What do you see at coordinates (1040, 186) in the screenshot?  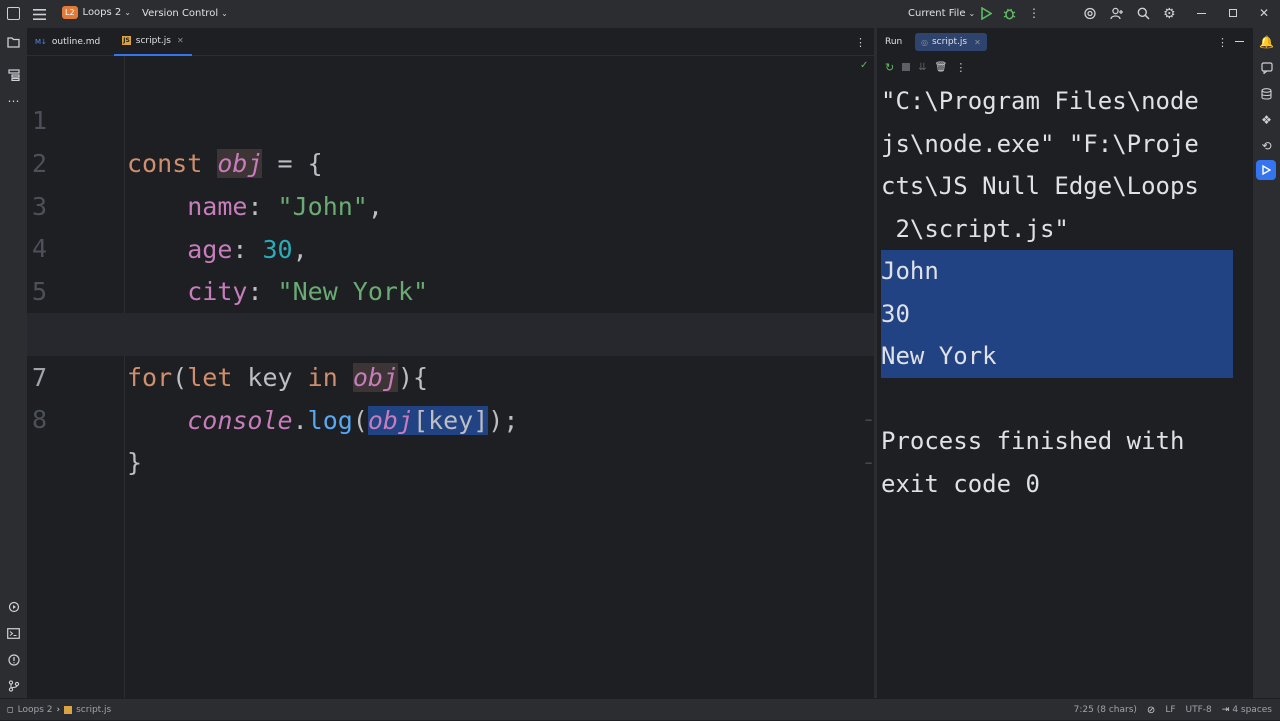 I see `console-line: cts\JS Null Edge\Loops` at bounding box center [1040, 186].